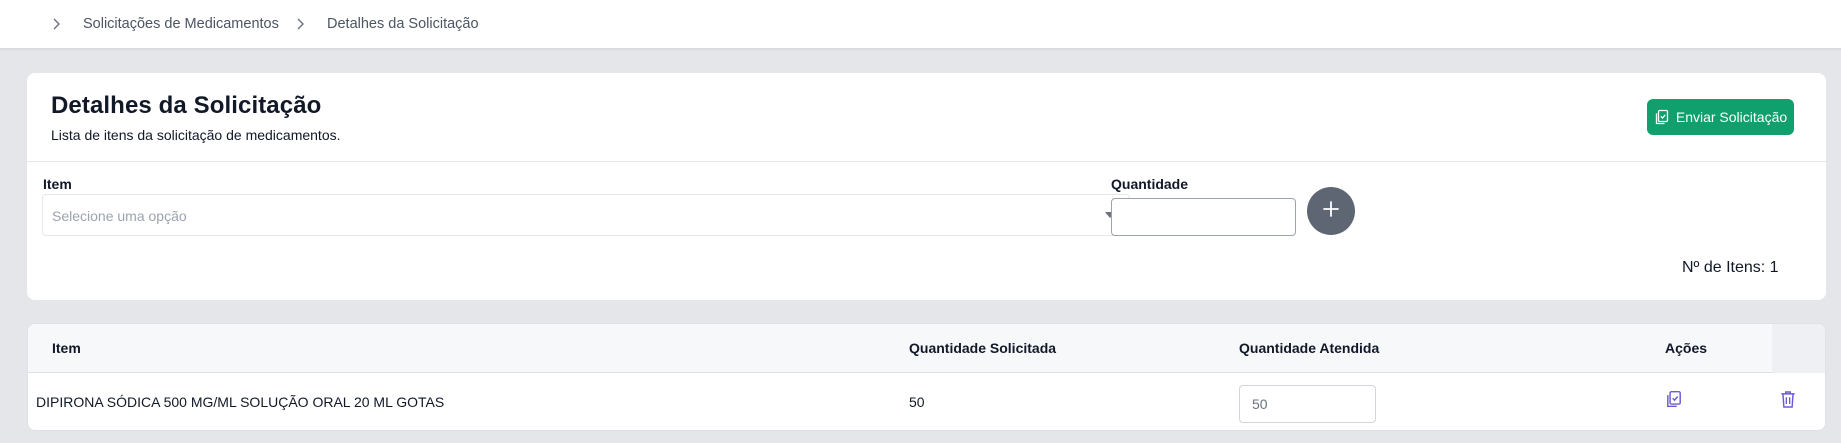 The height and width of the screenshot is (443, 1841). I want to click on quantity-label: Quantidade, so click(1150, 184).